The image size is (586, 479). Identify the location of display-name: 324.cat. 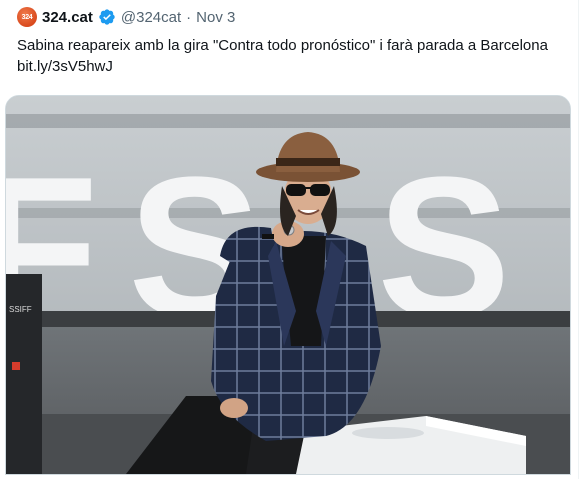
(67, 17).